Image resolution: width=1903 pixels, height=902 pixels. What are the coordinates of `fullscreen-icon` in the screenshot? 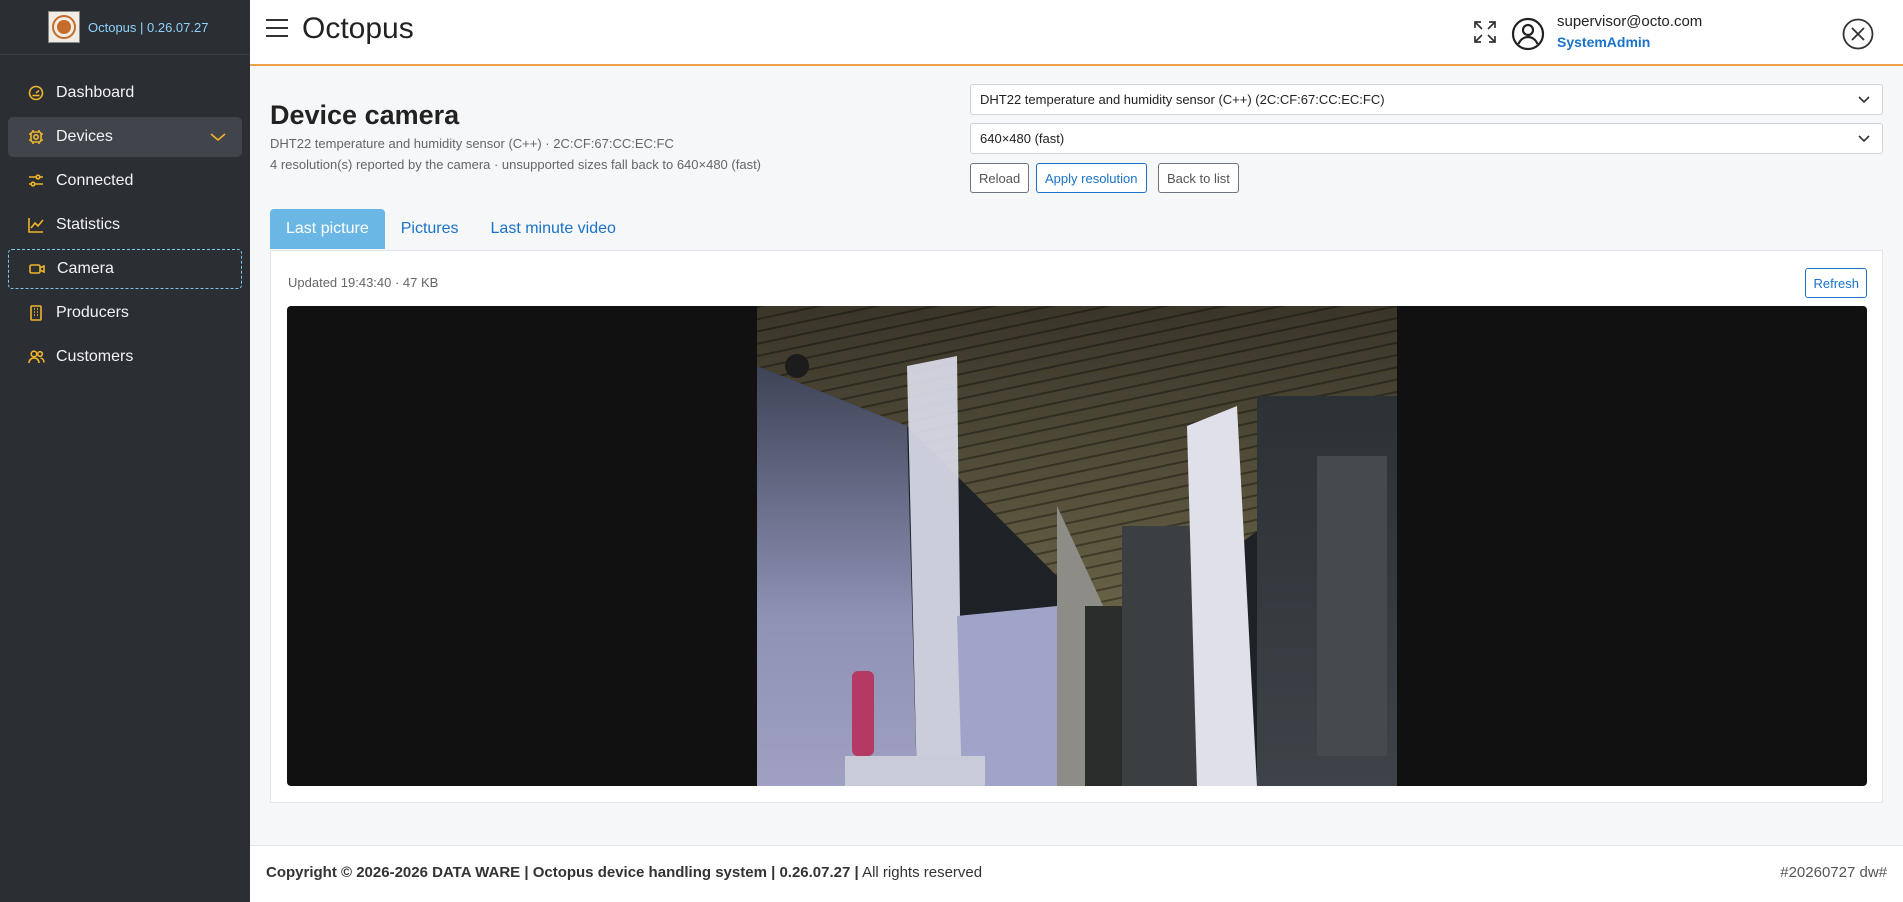 It's located at (1485, 32).